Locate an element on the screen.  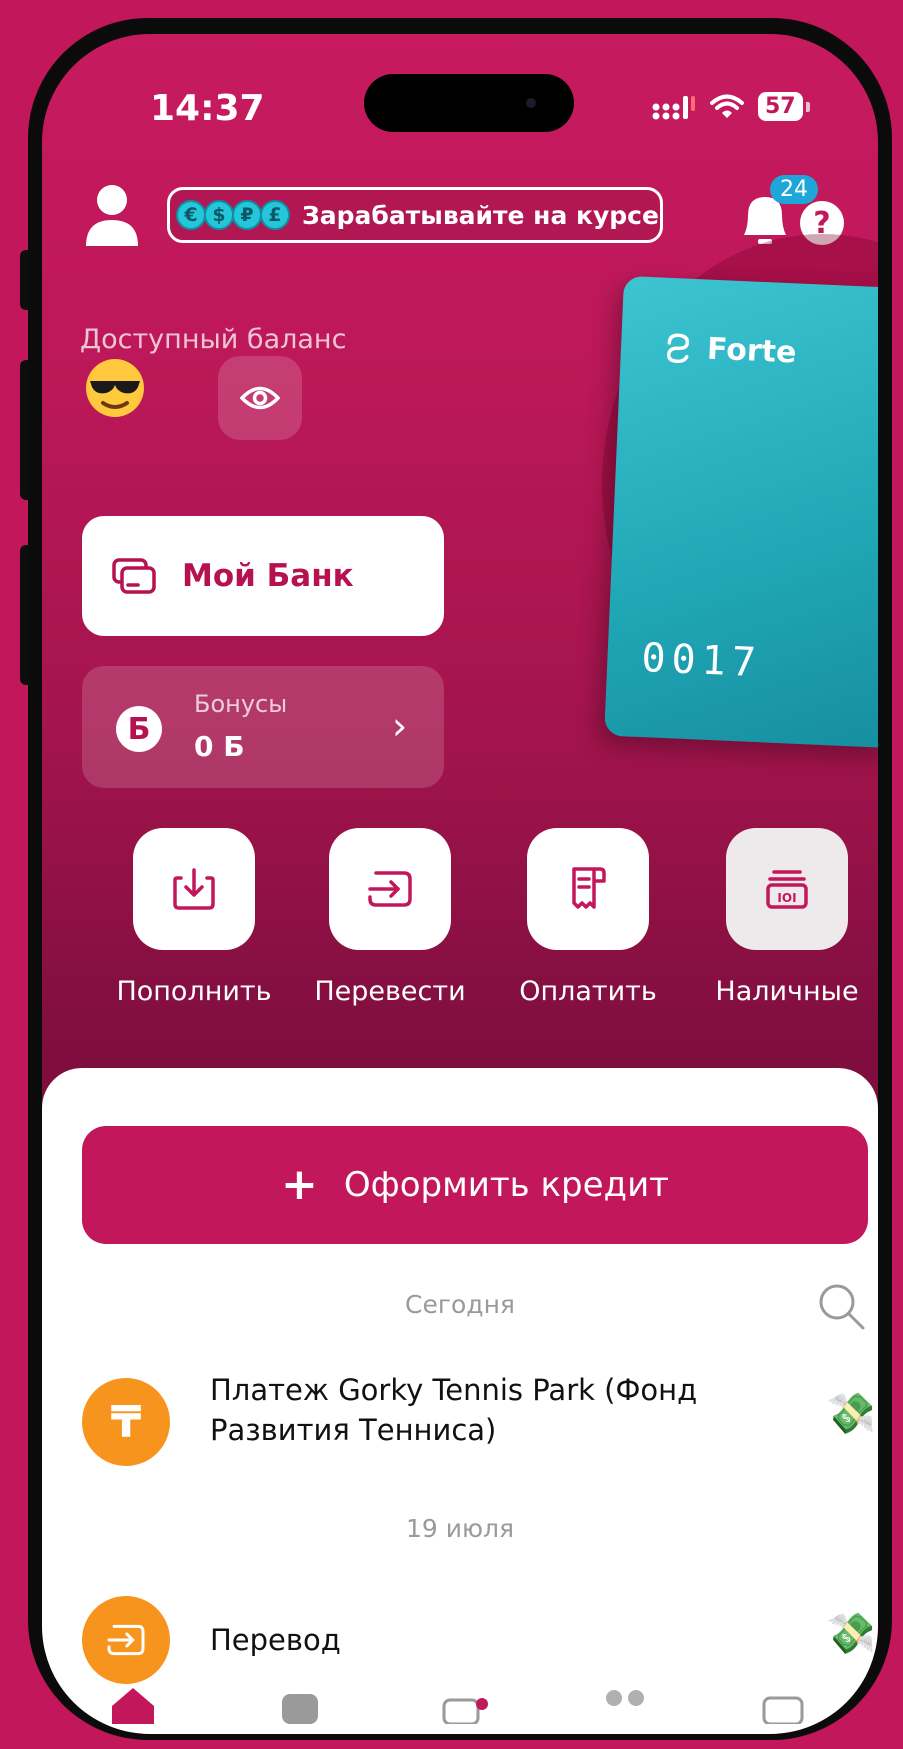
transfers-tab-icon is located at coordinates (300, 1709).